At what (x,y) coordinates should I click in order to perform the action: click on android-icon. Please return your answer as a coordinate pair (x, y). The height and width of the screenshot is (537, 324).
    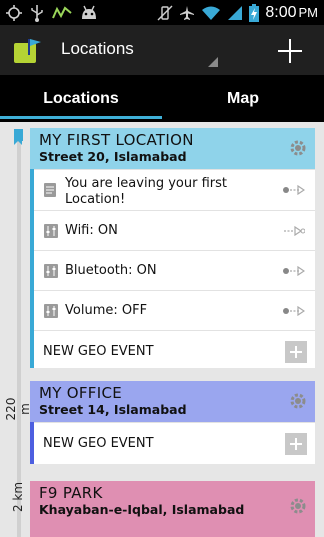
    Looking at the image, I should click on (89, 12).